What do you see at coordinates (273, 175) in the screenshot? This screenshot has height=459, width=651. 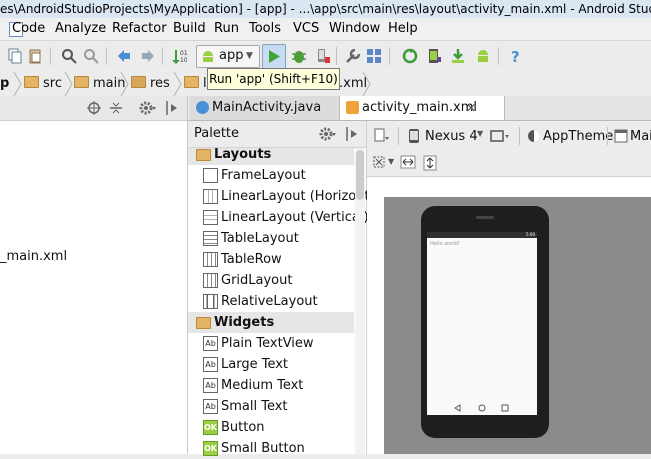 I see `palette-item-framelayout: FrameLayout` at bounding box center [273, 175].